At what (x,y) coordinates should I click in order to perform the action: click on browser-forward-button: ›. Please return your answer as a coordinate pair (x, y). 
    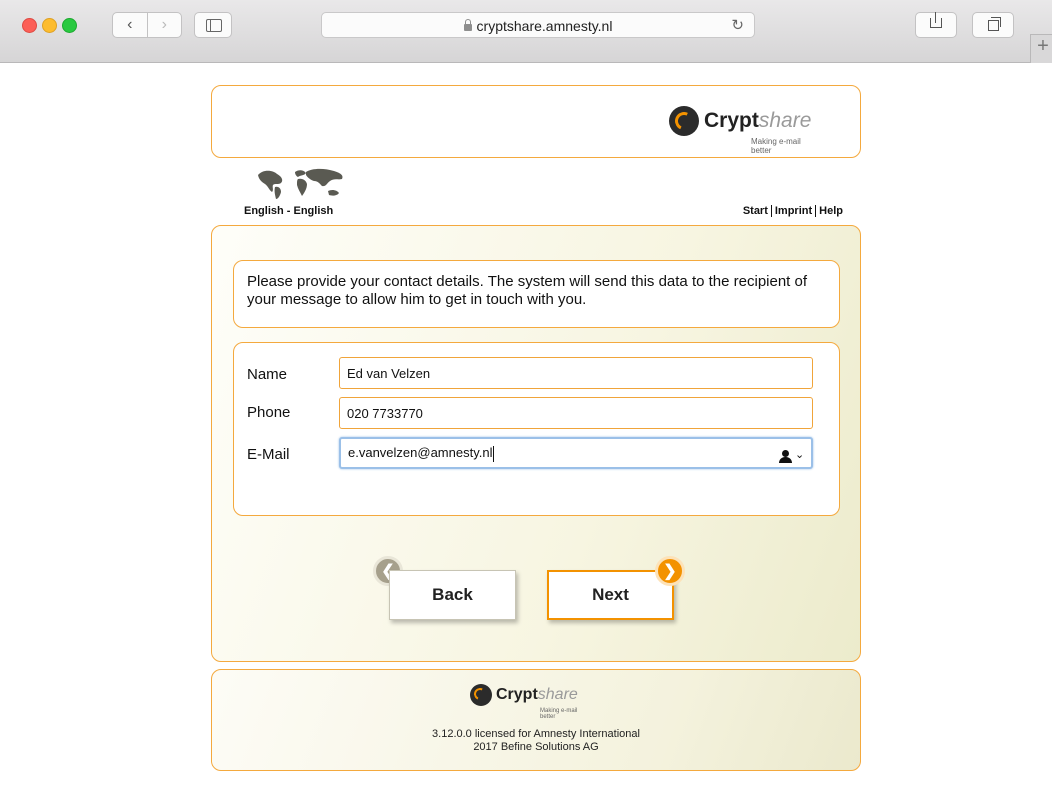
    Looking at the image, I should click on (164, 25).